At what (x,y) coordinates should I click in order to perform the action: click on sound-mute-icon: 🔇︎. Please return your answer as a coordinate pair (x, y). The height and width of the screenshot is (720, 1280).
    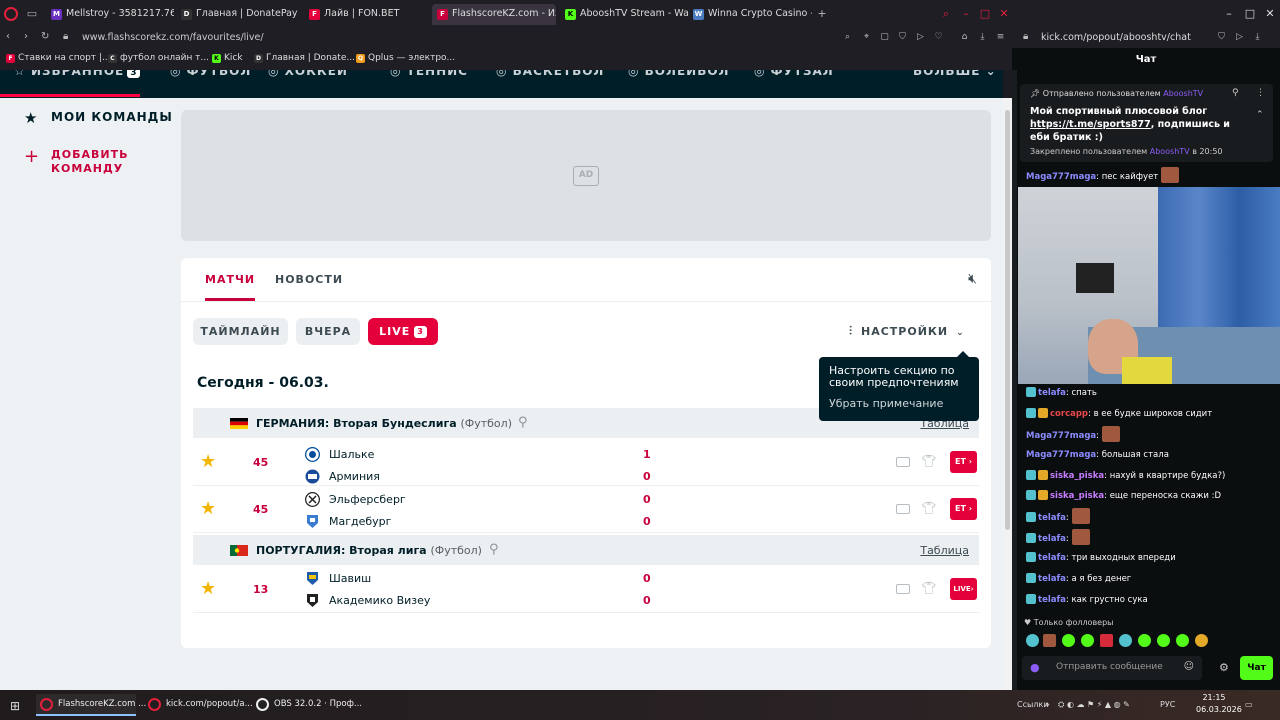
    Looking at the image, I should click on (972, 279).